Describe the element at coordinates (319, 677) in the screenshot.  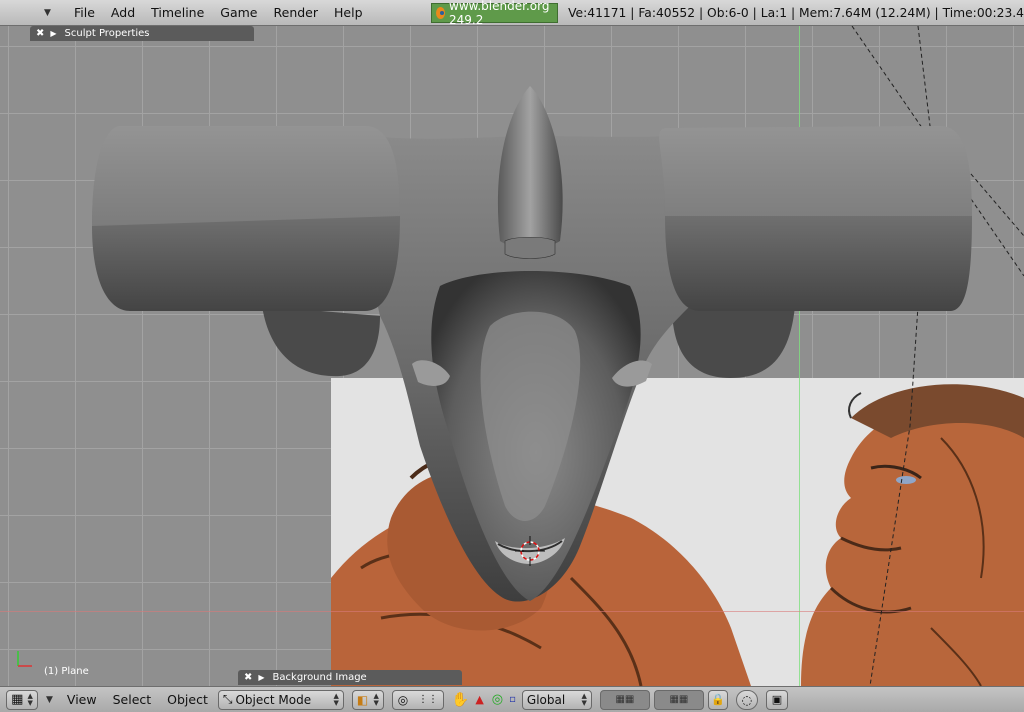
I see `background-panel-title: Background Image` at that location.